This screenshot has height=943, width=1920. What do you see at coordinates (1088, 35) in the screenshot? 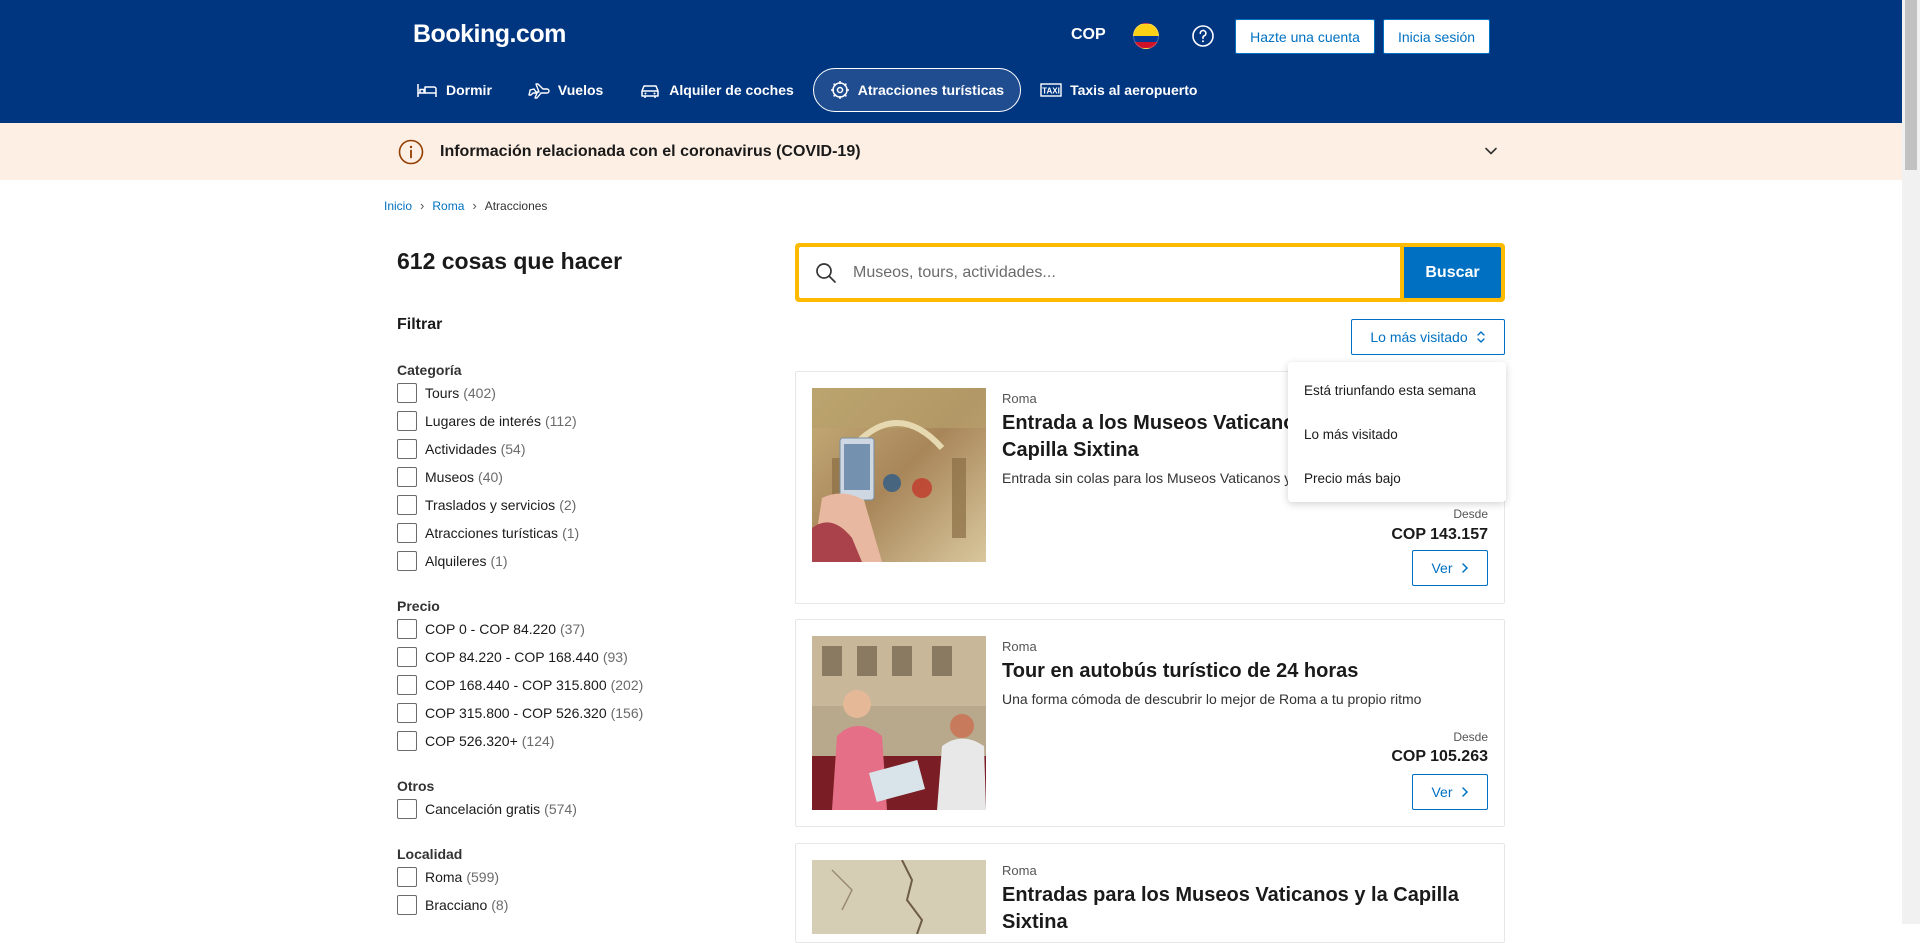
I see `currency-selector: COP` at bounding box center [1088, 35].